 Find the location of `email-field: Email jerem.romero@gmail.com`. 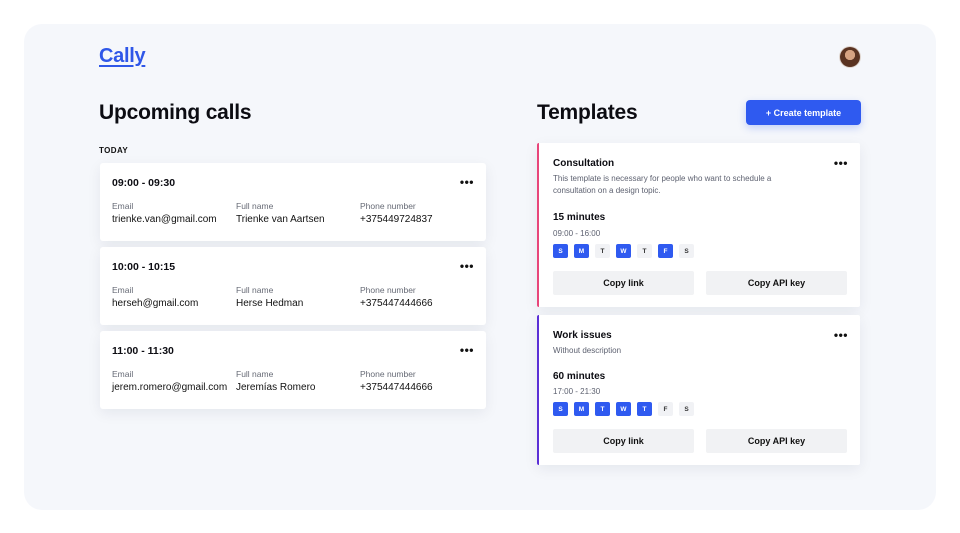

email-field: Email jerem.romero@gmail.com is located at coordinates (169, 381).